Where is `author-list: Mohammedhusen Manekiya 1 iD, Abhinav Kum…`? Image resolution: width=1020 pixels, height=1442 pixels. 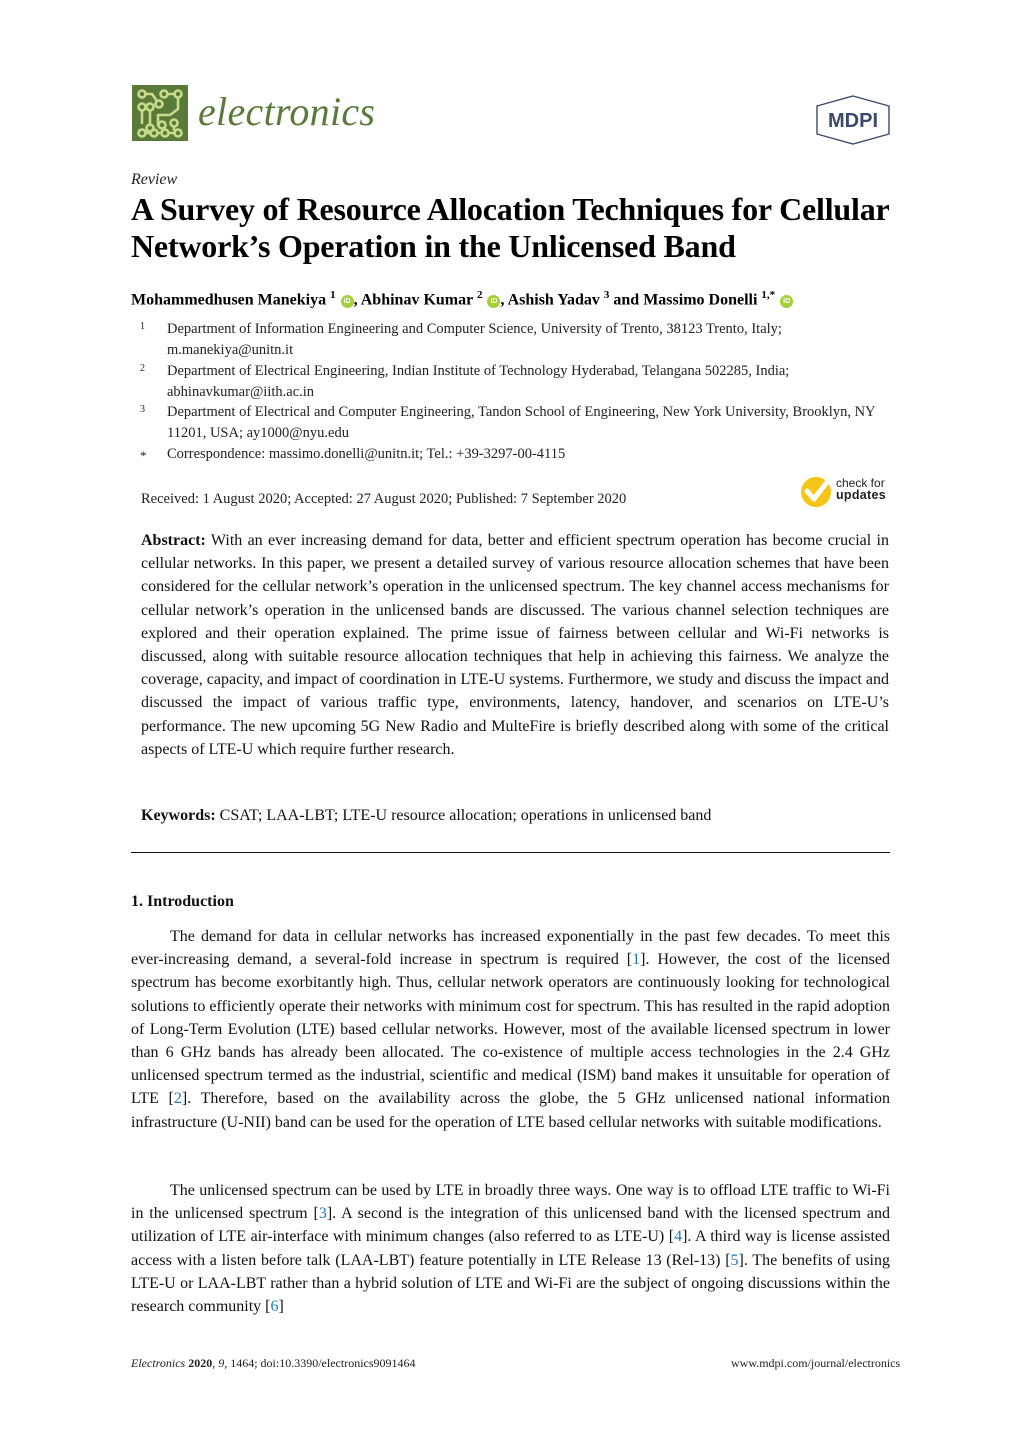
author-list: Mohammedhusen Manekiya 1 iD, Abhinav Kum… is located at coordinates (521, 299).